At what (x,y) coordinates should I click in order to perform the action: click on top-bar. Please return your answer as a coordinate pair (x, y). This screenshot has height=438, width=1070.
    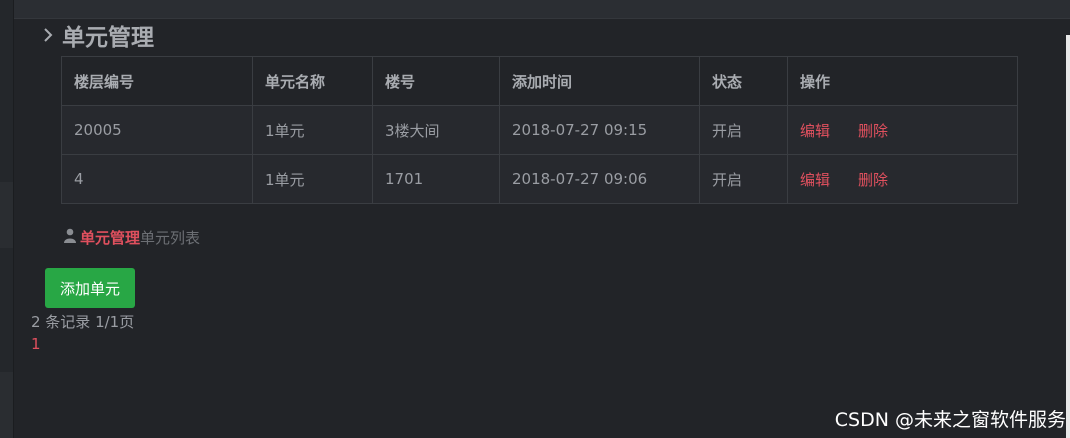
    Looking at the image, I should click on (535, 9).